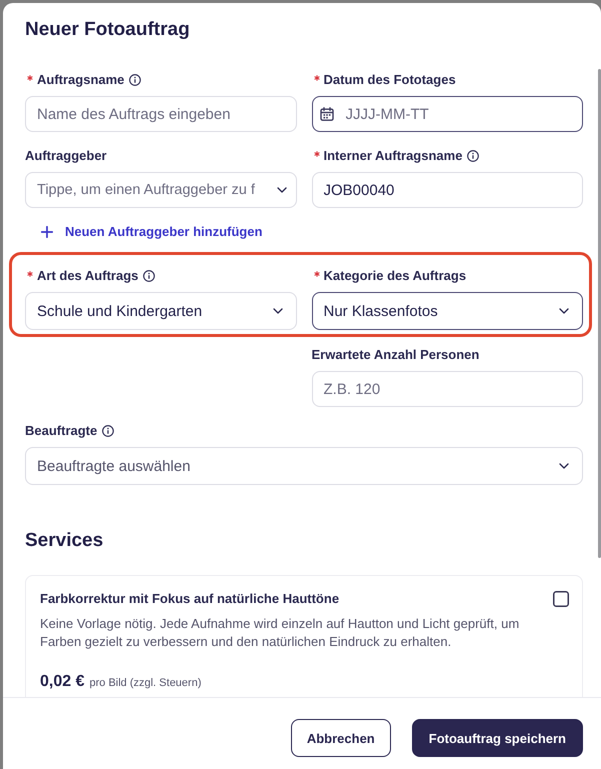  I want to click on plus-icon, so click(47, 232).